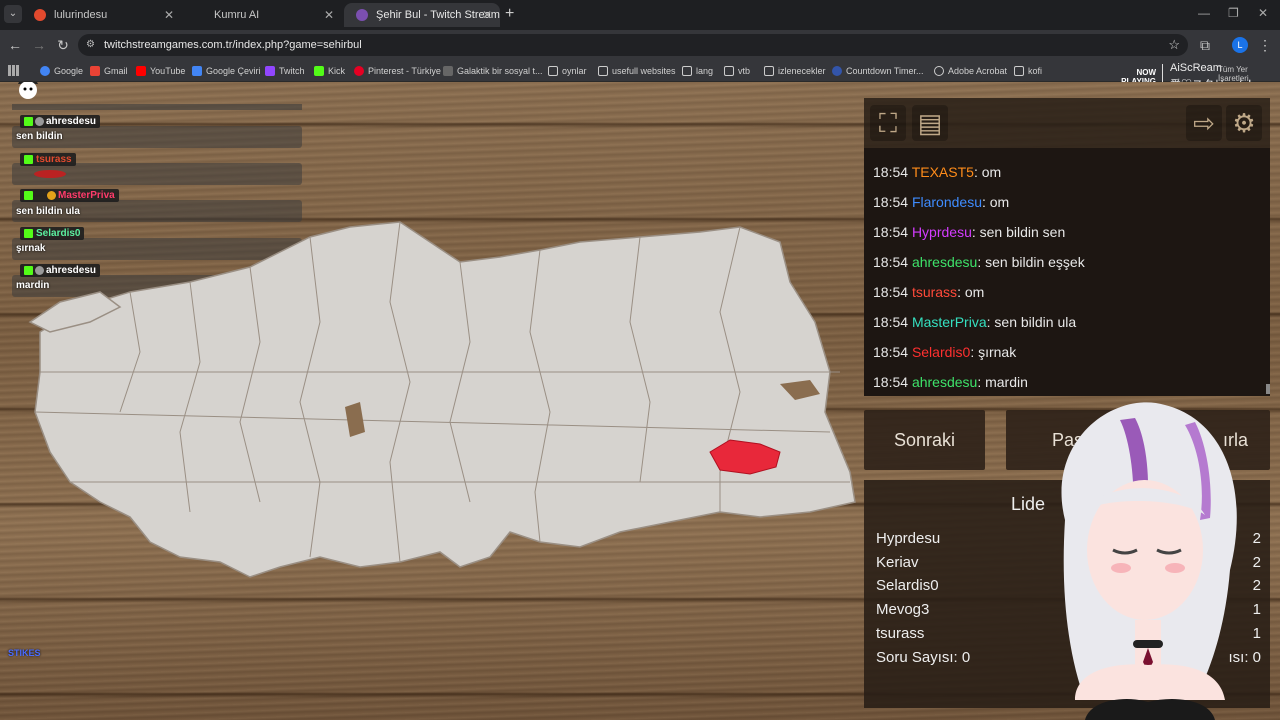 The height and width of the screenshot is (720, 1280). I want to click on new-tab-button: +, so click(509, 14).